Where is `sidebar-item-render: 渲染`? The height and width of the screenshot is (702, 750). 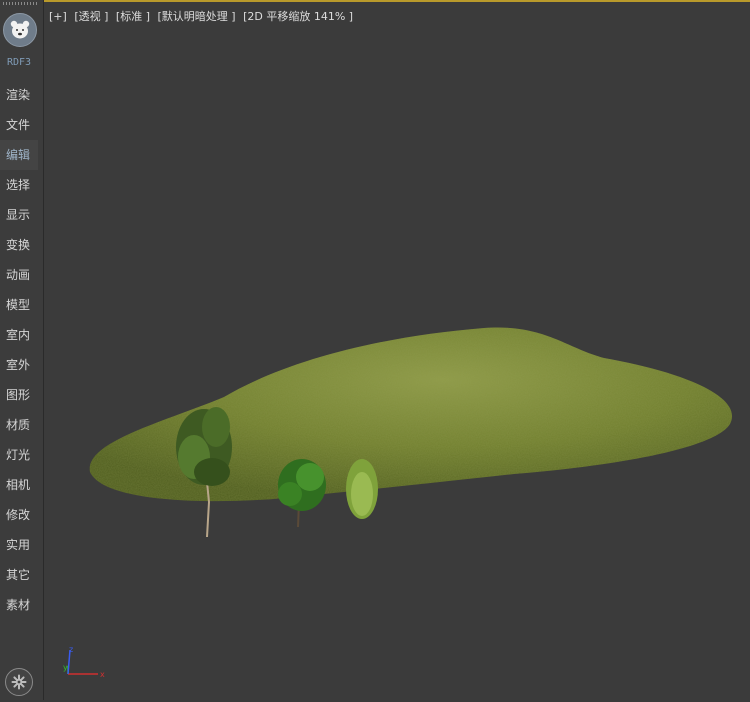
sidebar-item-render: 渲染 is located at coordinates (21, 95).